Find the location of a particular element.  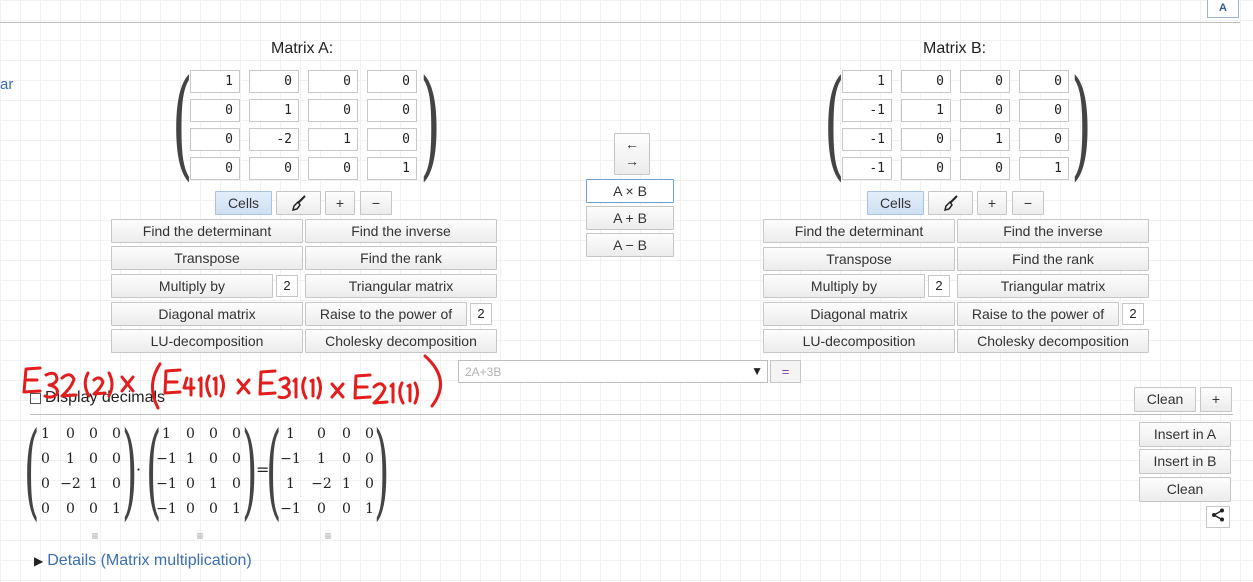

matrix-c-result-menu-icon: ≡ is located at coordinates (328, 536).